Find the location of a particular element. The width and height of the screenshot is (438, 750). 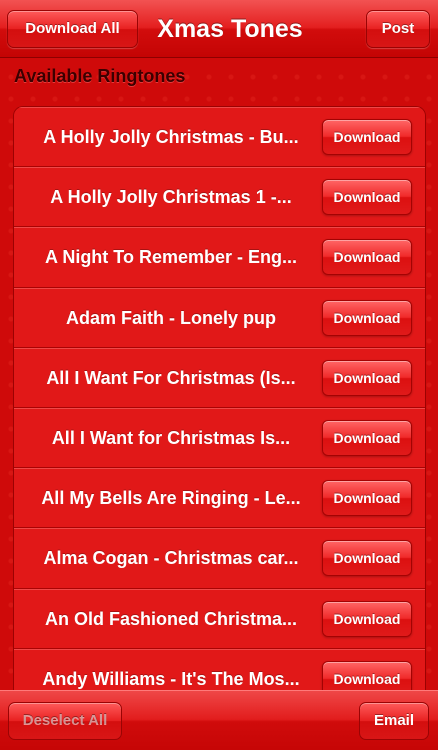

navigation-bar: Download All Xmas Tones Post is located at coordinates (219, 29).